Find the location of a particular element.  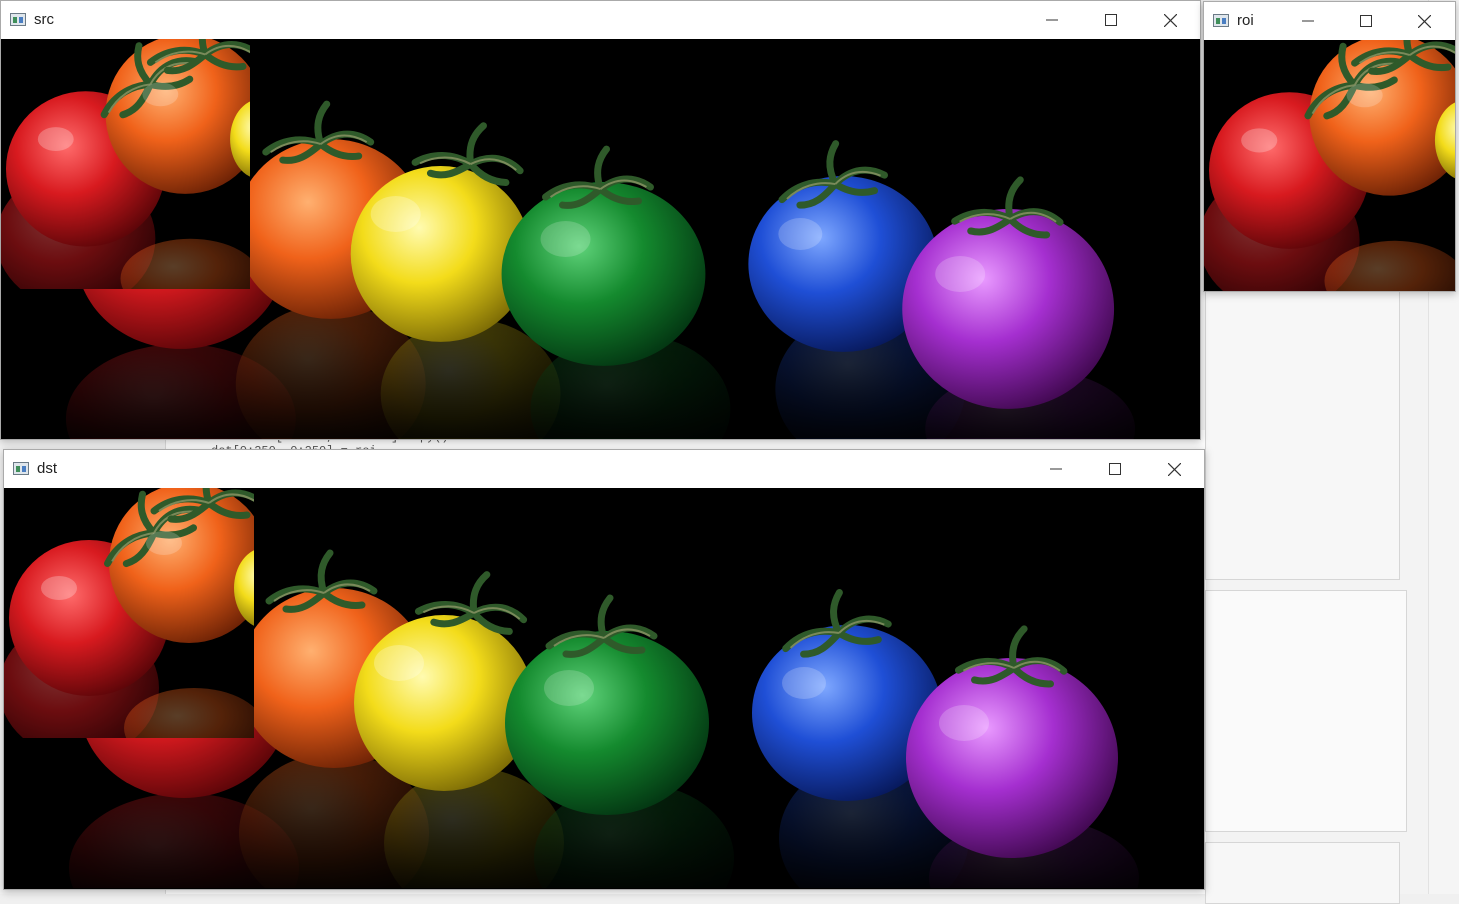

roi-window: roi is located at coordinates (1329, 146).